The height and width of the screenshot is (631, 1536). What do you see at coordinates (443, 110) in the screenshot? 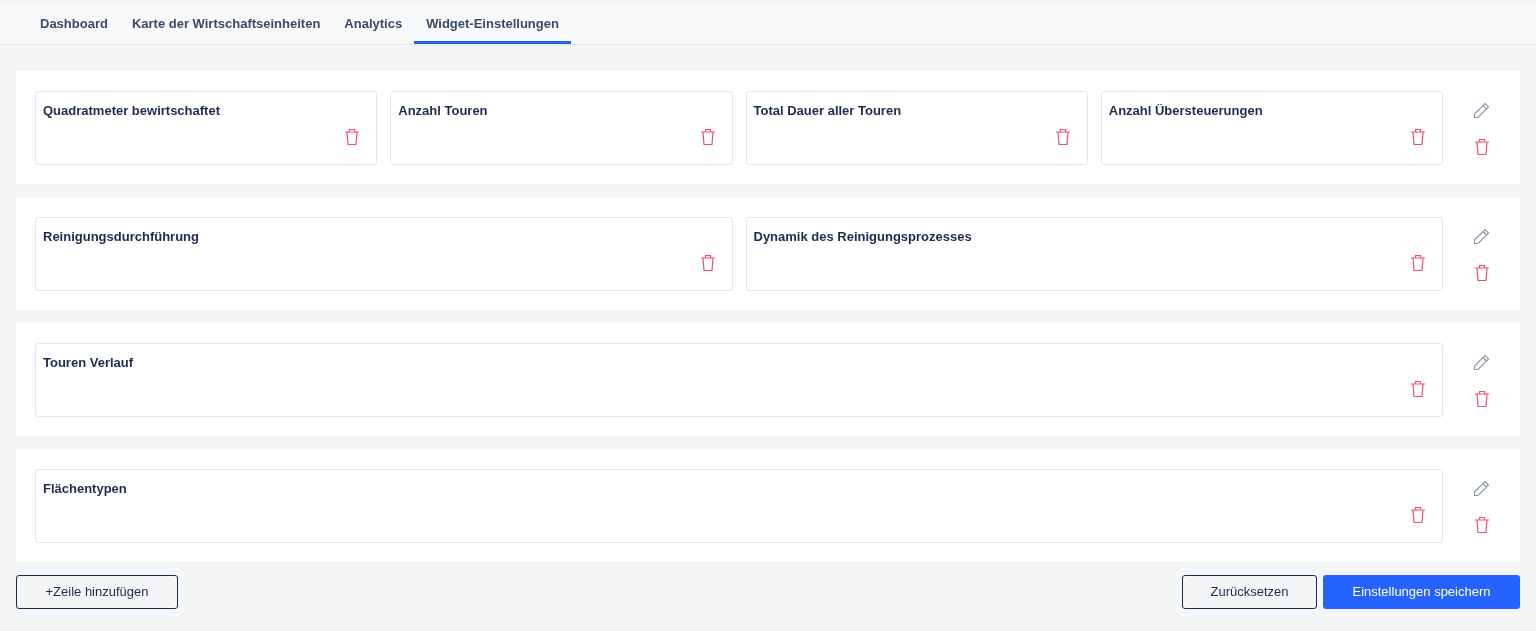
I see `widget-title: Anzahl Touren` at bounding box center [443, 110].